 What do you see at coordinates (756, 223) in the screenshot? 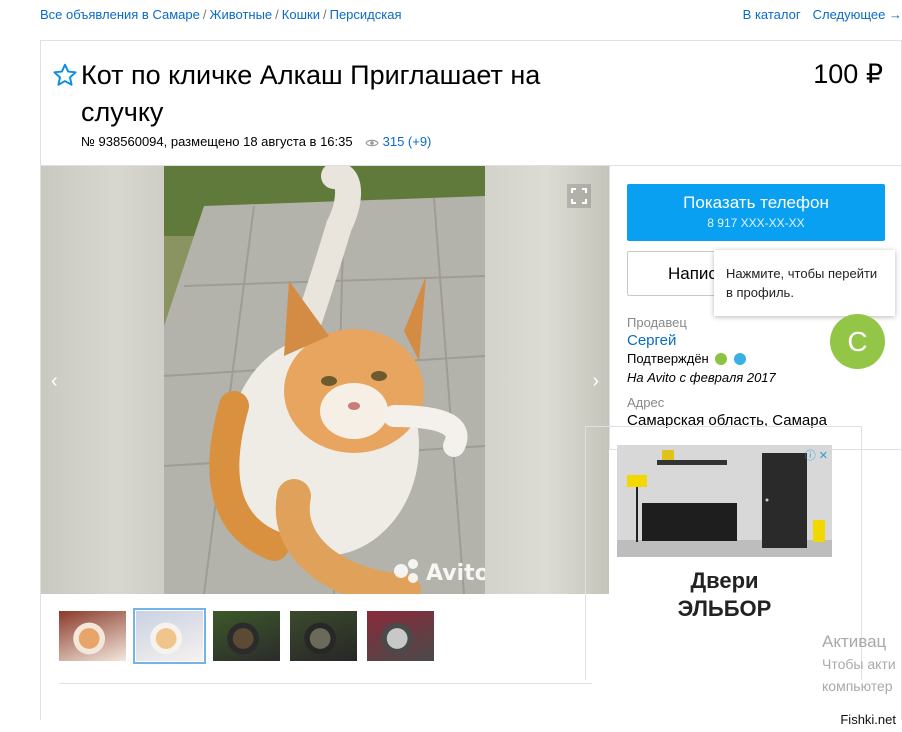
I see `masked-phone-number: 8 917 XXX-XX-XX` at bounding box center [756, 223].